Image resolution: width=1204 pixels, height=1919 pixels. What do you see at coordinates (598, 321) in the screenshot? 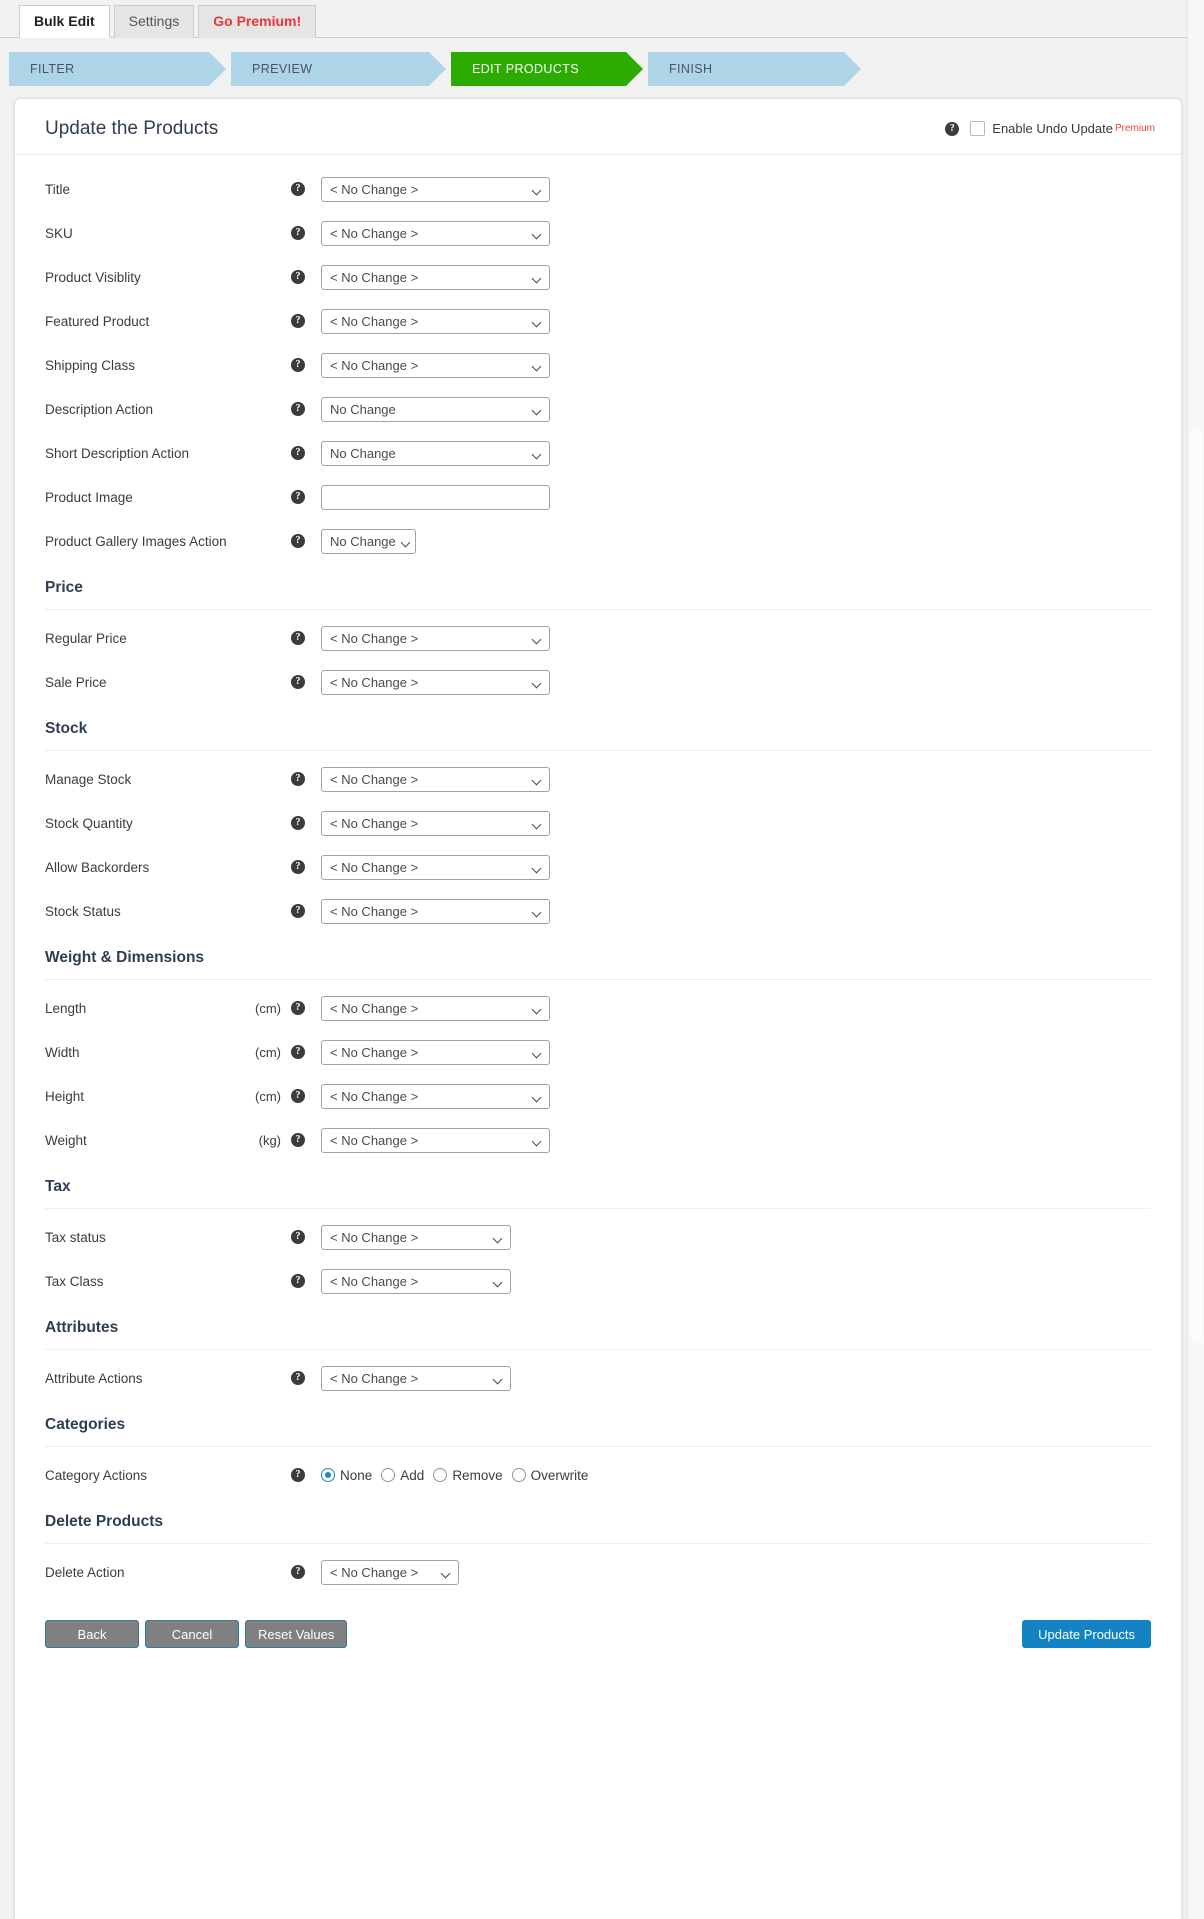
I see `field-row-featured-product: Featured Product? < No Change >` at bounding box center [598, 321].